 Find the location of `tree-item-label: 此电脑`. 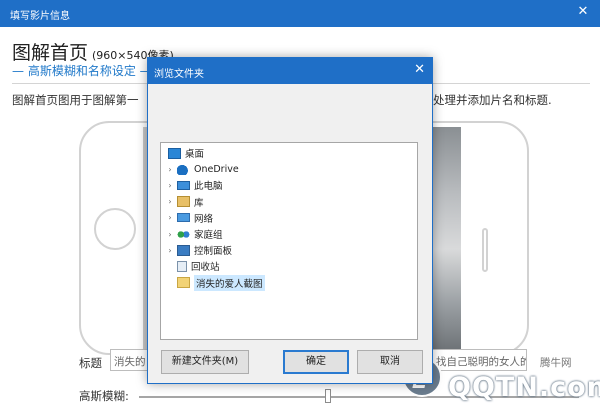

tree-item-label: 此电脑 is located at coordinates (208, 187).